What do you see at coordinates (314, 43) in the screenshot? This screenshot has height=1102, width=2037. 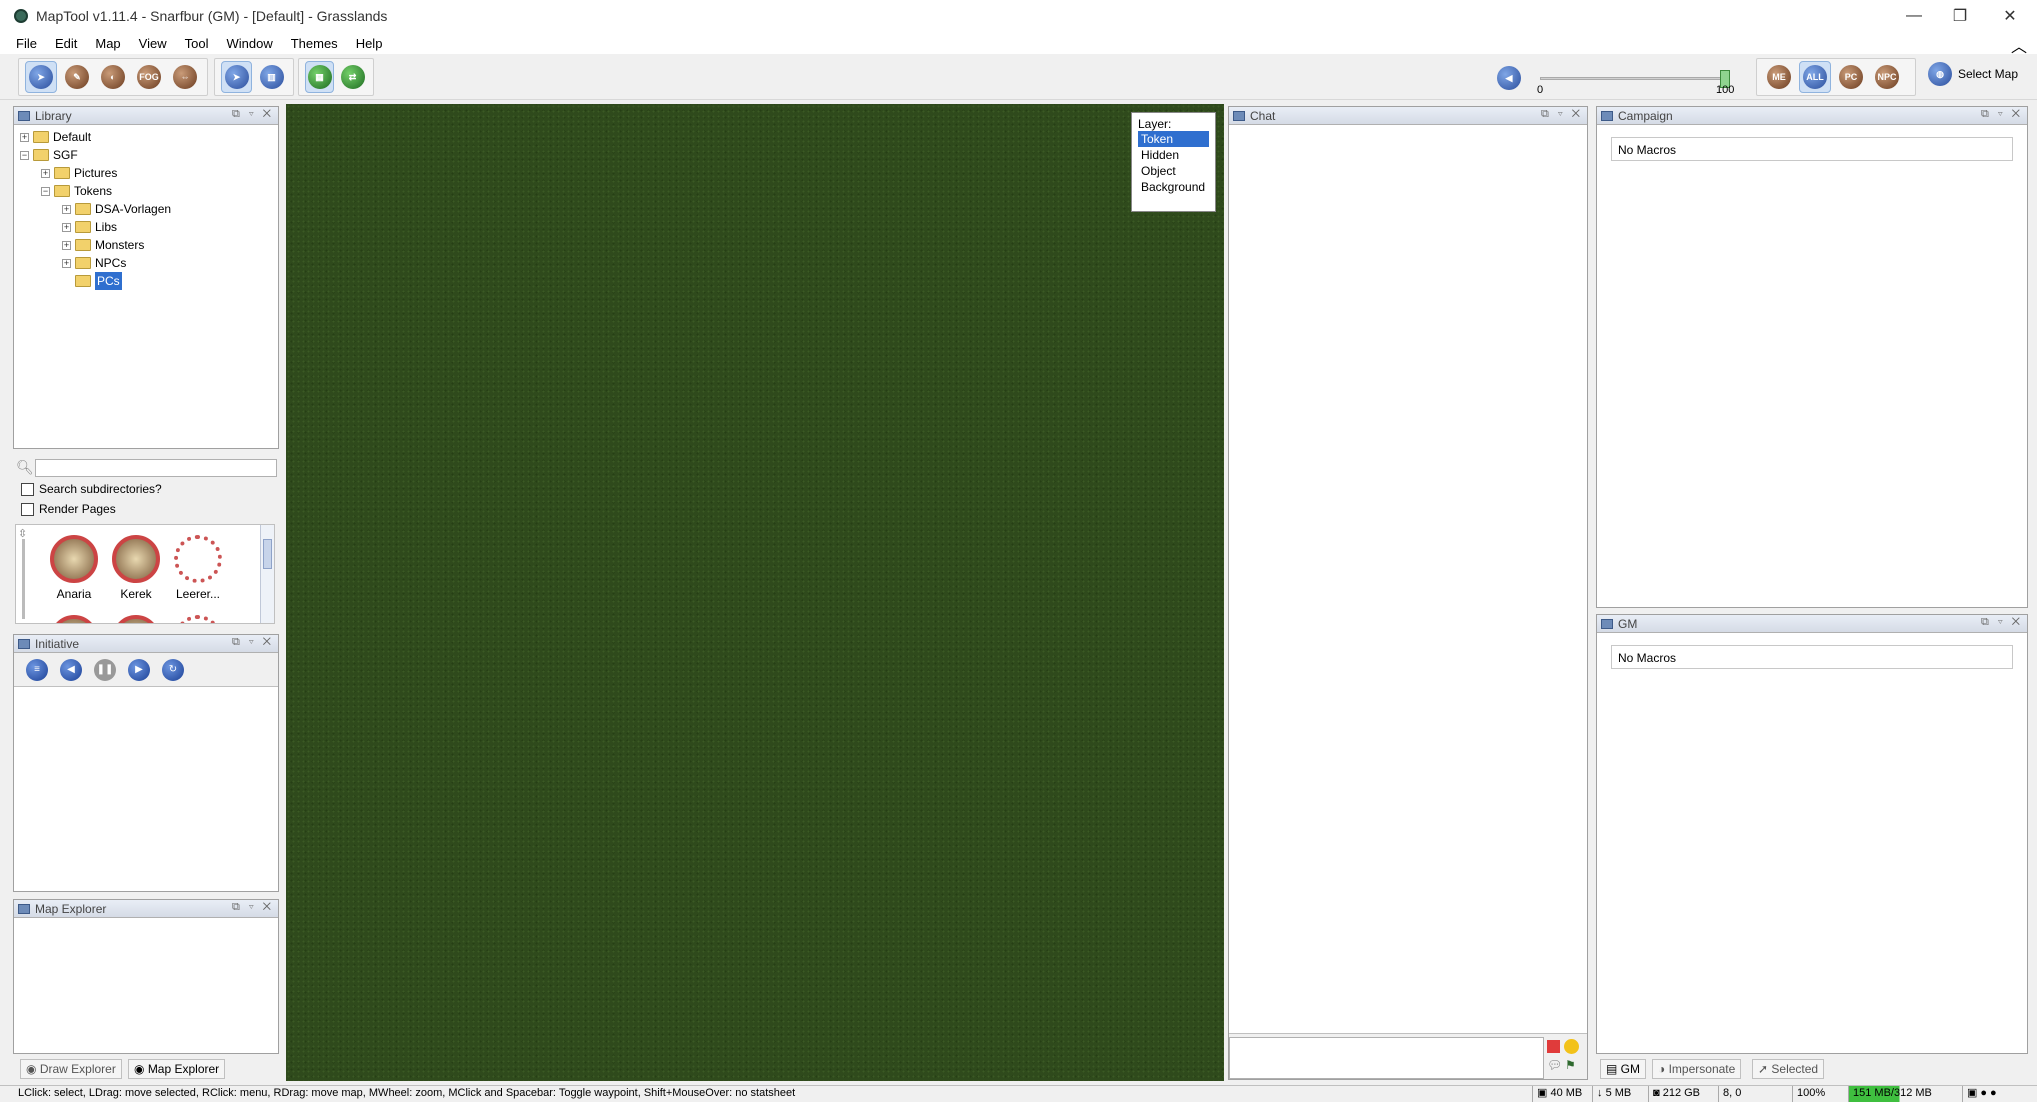 I see `menu-themes: Themes` at bounding box center [314, 43].